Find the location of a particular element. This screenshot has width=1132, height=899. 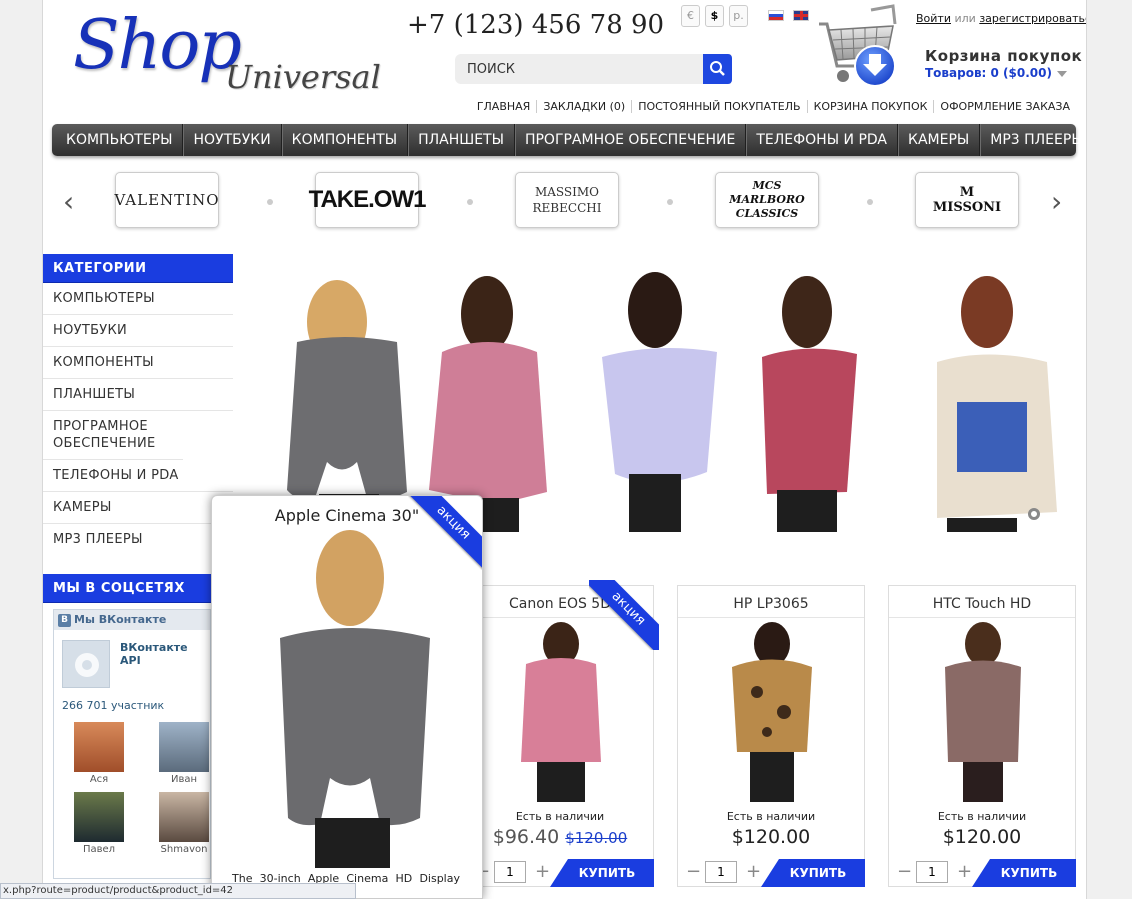

brand-missoni: M MISSONI is located at coordinates (967, 200).